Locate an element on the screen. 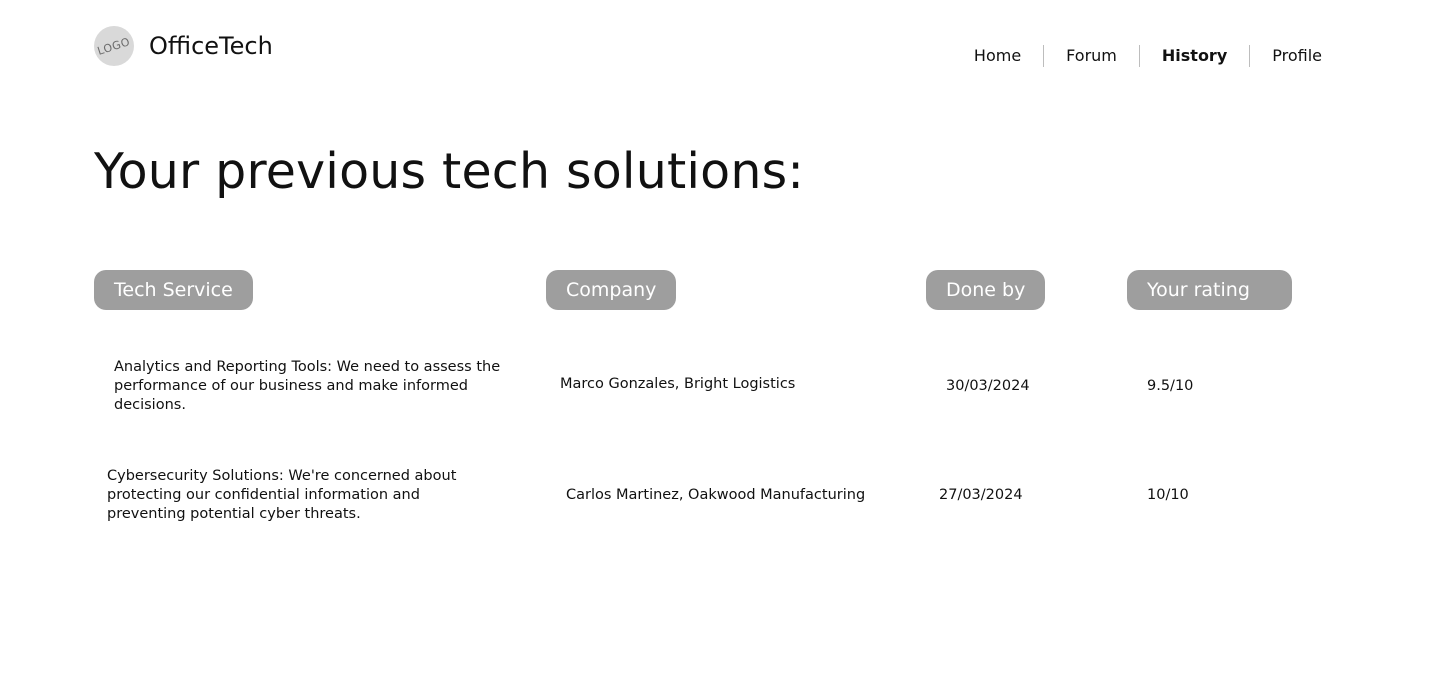  nav-home: Home is located at coordinates (1008, 56).